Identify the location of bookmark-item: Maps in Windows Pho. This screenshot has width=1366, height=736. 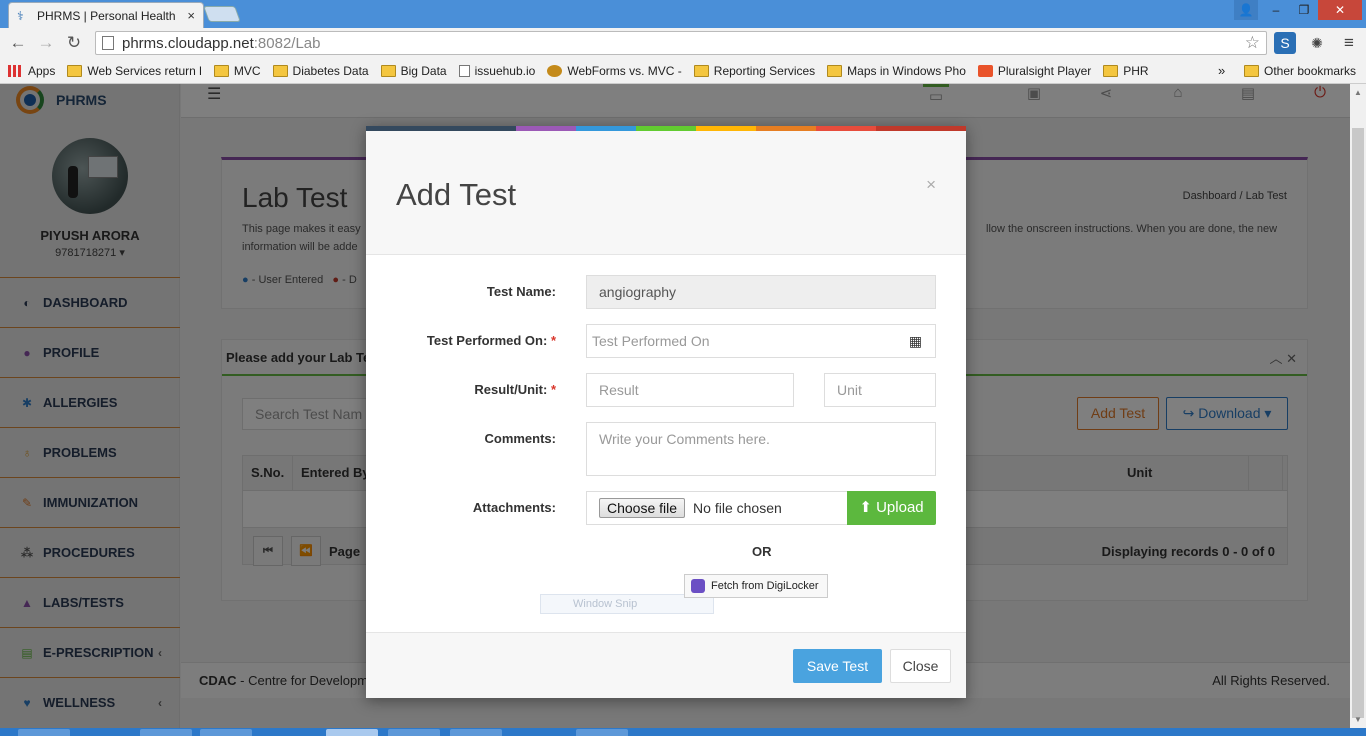
(896, 71).